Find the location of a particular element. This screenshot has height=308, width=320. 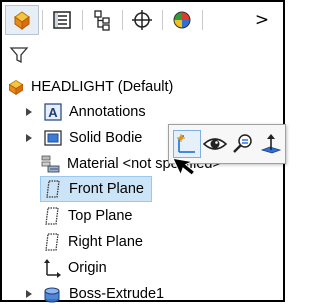

tree-item-right-plane: Right Plane is located at coordinates (92, 242).